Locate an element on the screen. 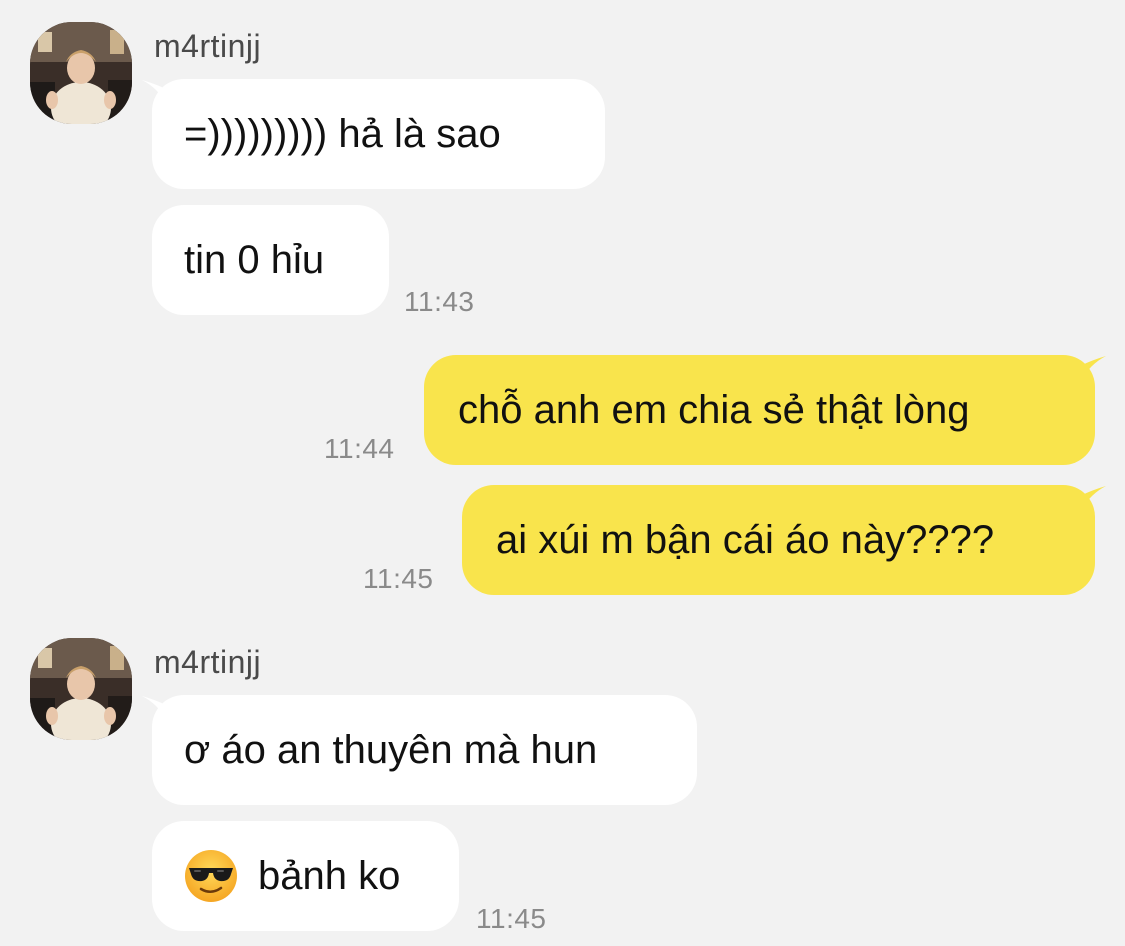  message-timestamp: 11:44 is located at coordinates (359, 448).